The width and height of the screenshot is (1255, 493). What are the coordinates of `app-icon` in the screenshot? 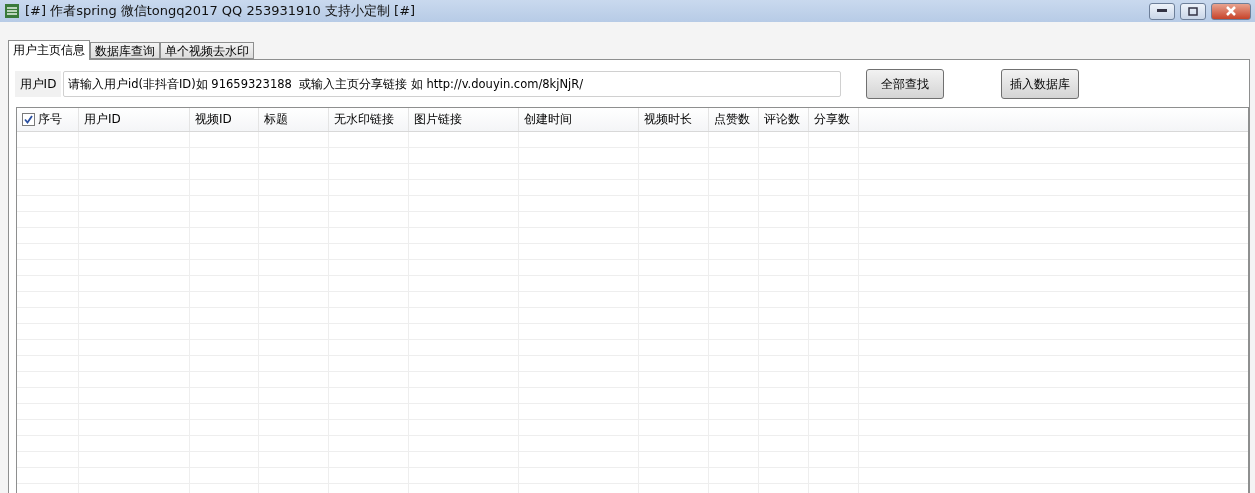 It's located at (12, 11).